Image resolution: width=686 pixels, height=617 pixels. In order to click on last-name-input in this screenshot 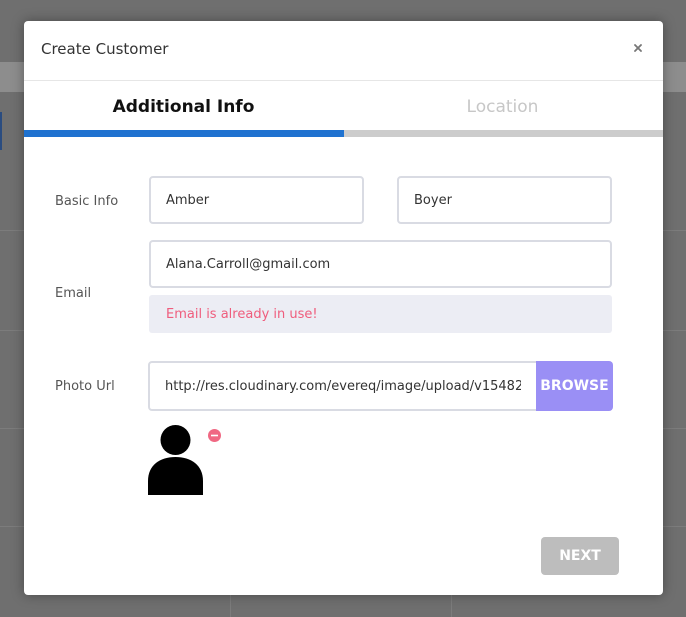, I will do `click(504, 200)`.